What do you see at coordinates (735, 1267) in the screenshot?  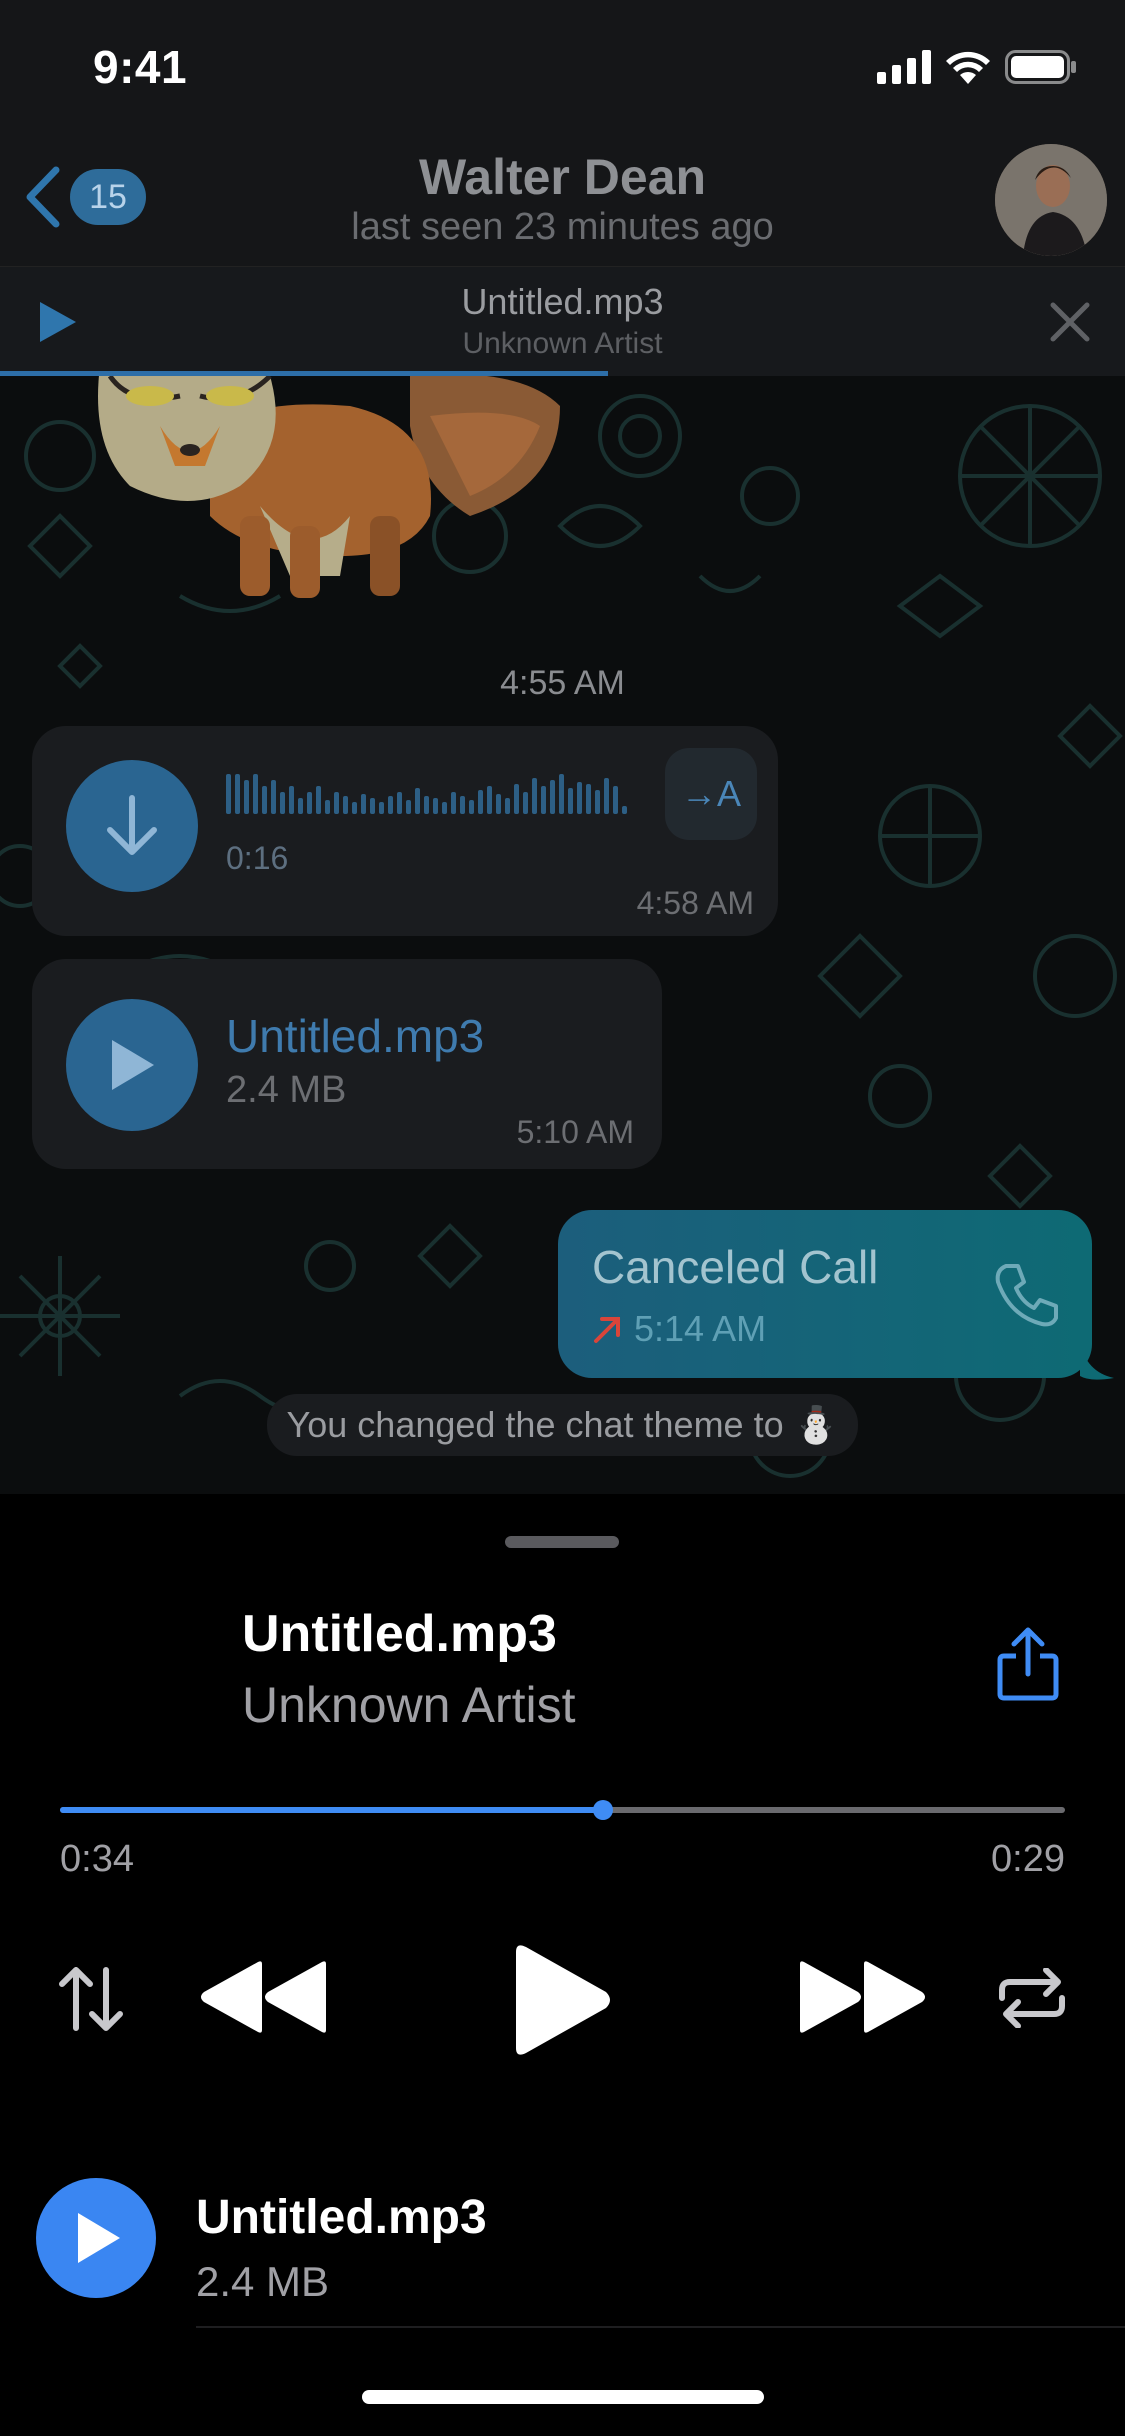 I see `call-title: Canceled Call` at bounding box center [735, 1267].